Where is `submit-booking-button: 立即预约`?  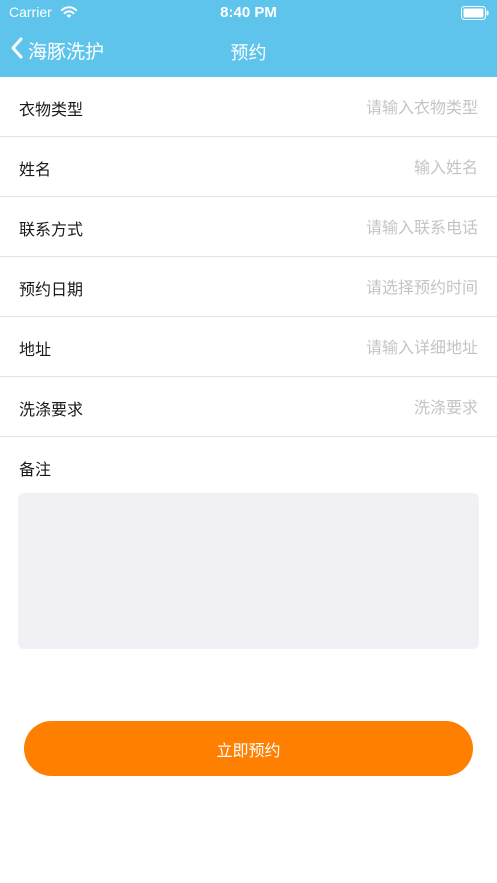
submit-booking-button: 立即预约 is located at coordinates (248, 748).